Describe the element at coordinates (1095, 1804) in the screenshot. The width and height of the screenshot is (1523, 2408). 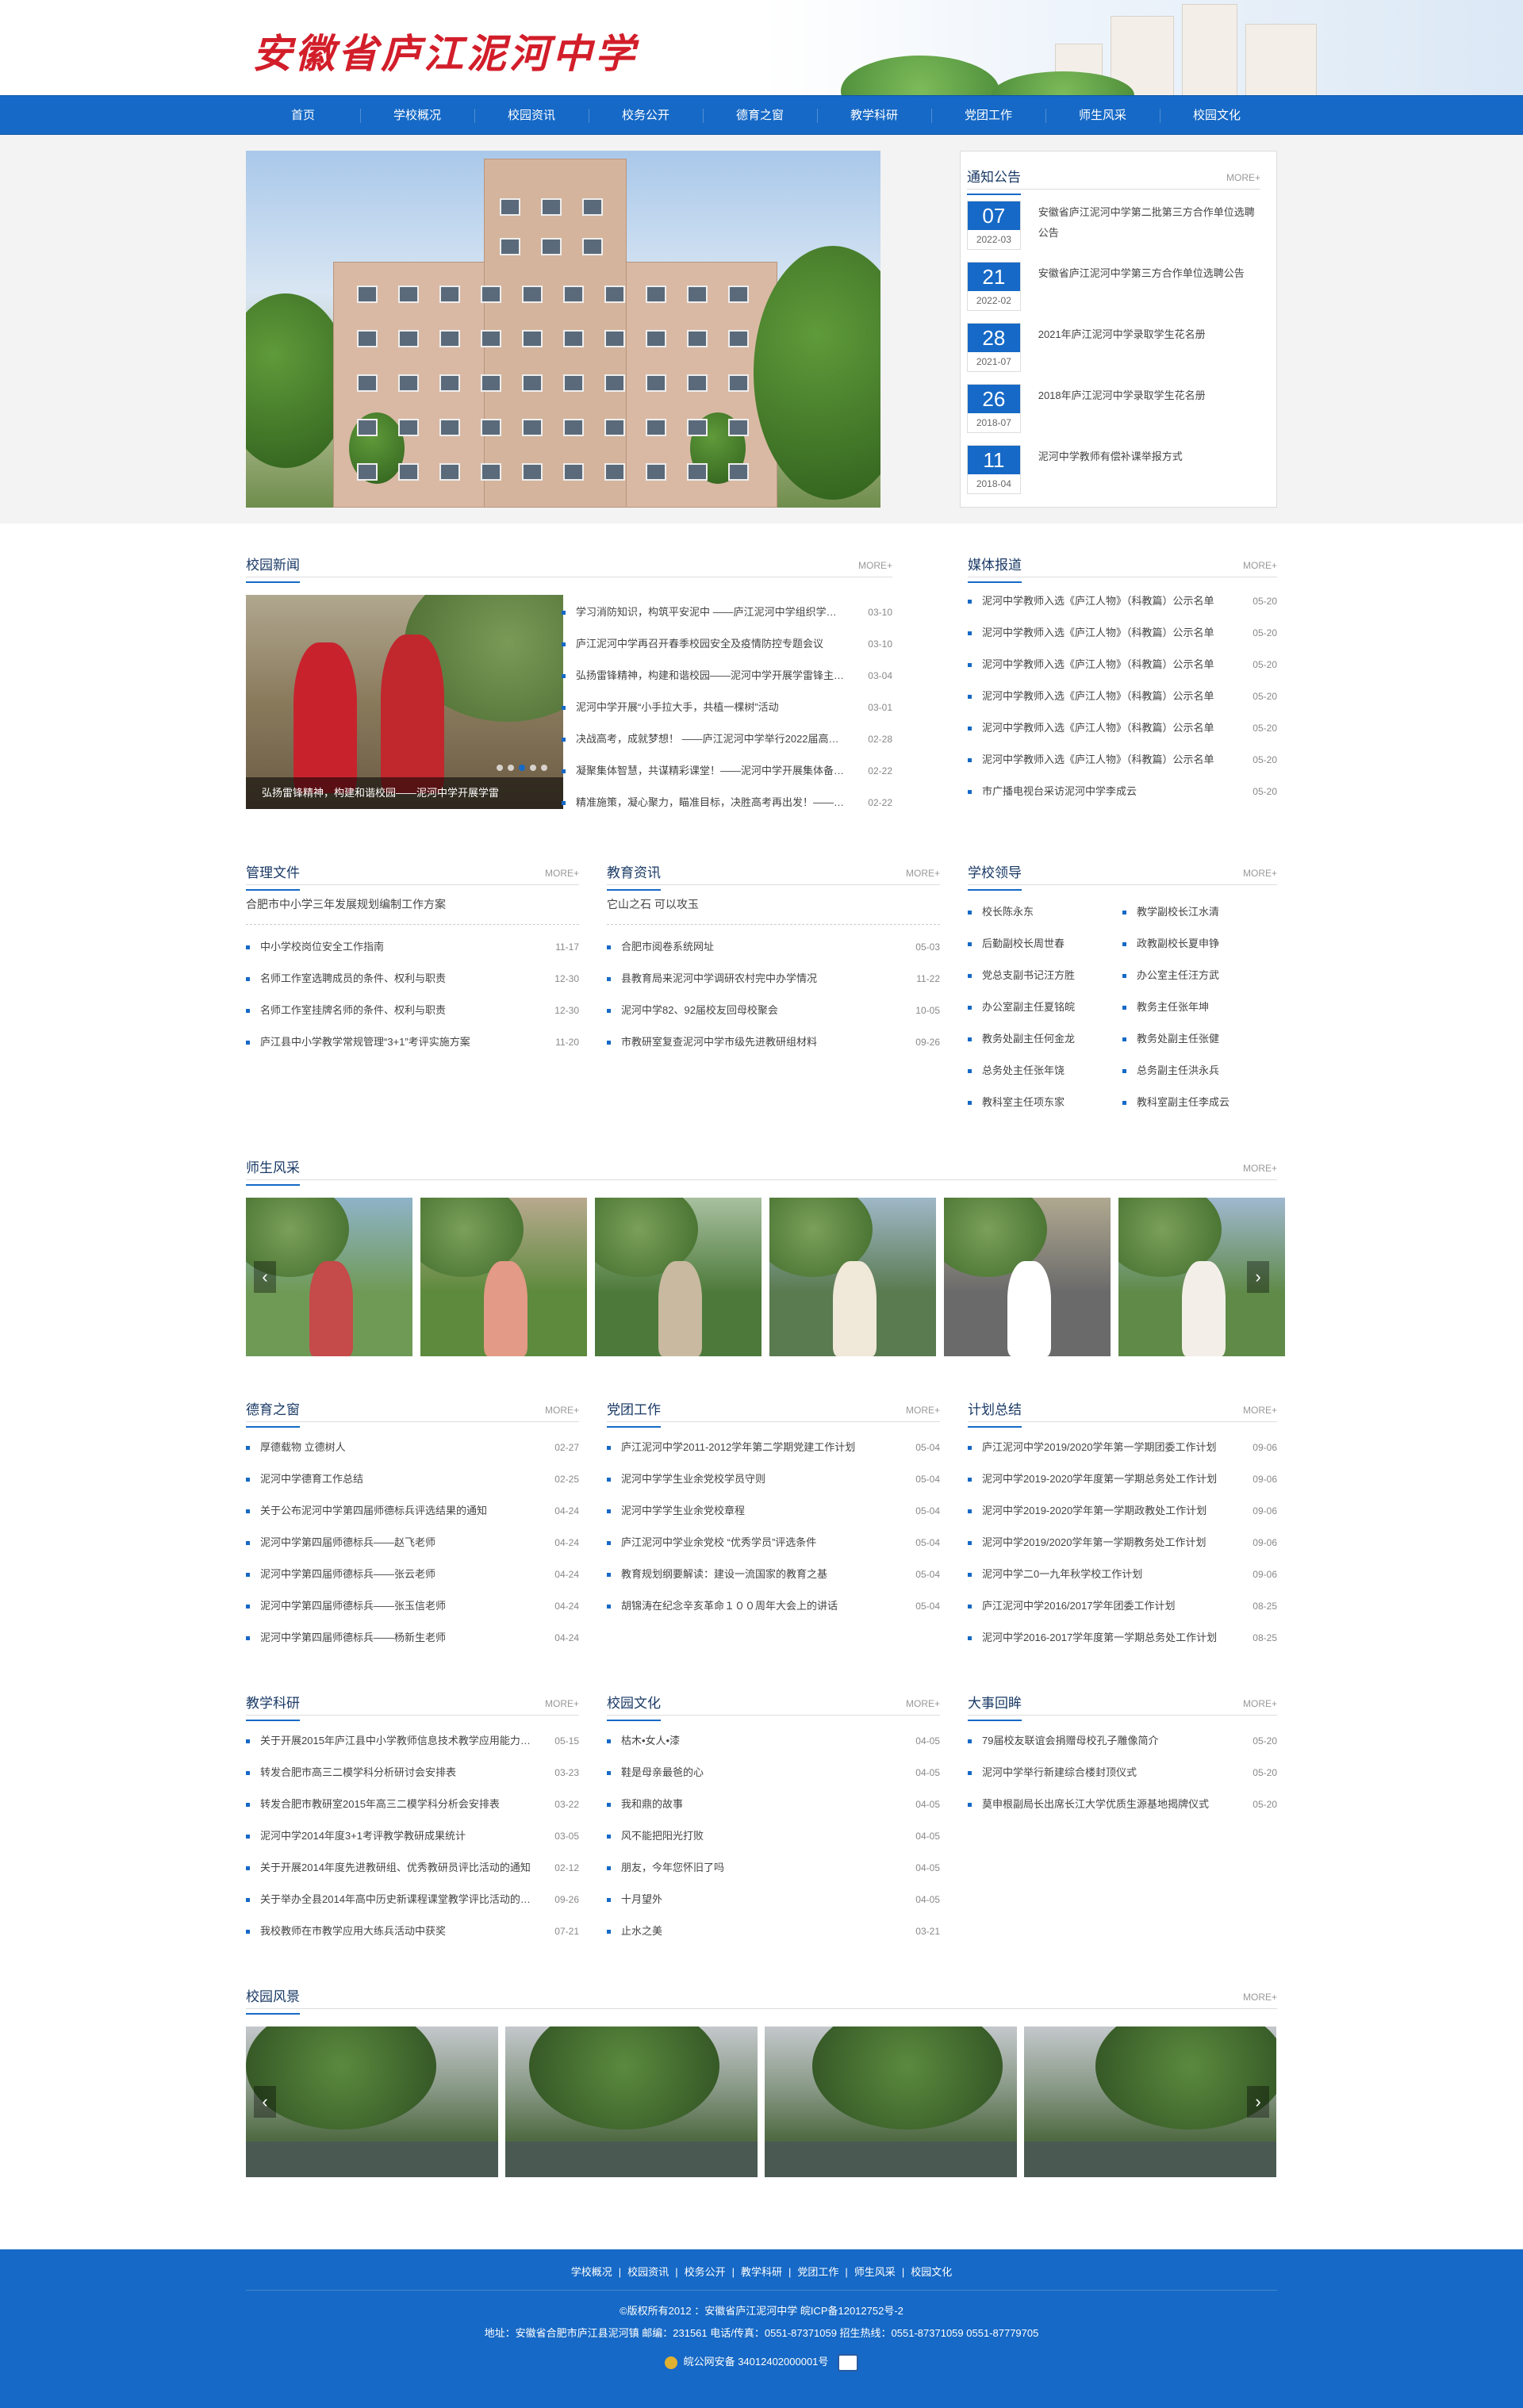
I see `list-item-title: 莫申根副局长出席长江大学优质生源基地揭牌仪式` at that location.